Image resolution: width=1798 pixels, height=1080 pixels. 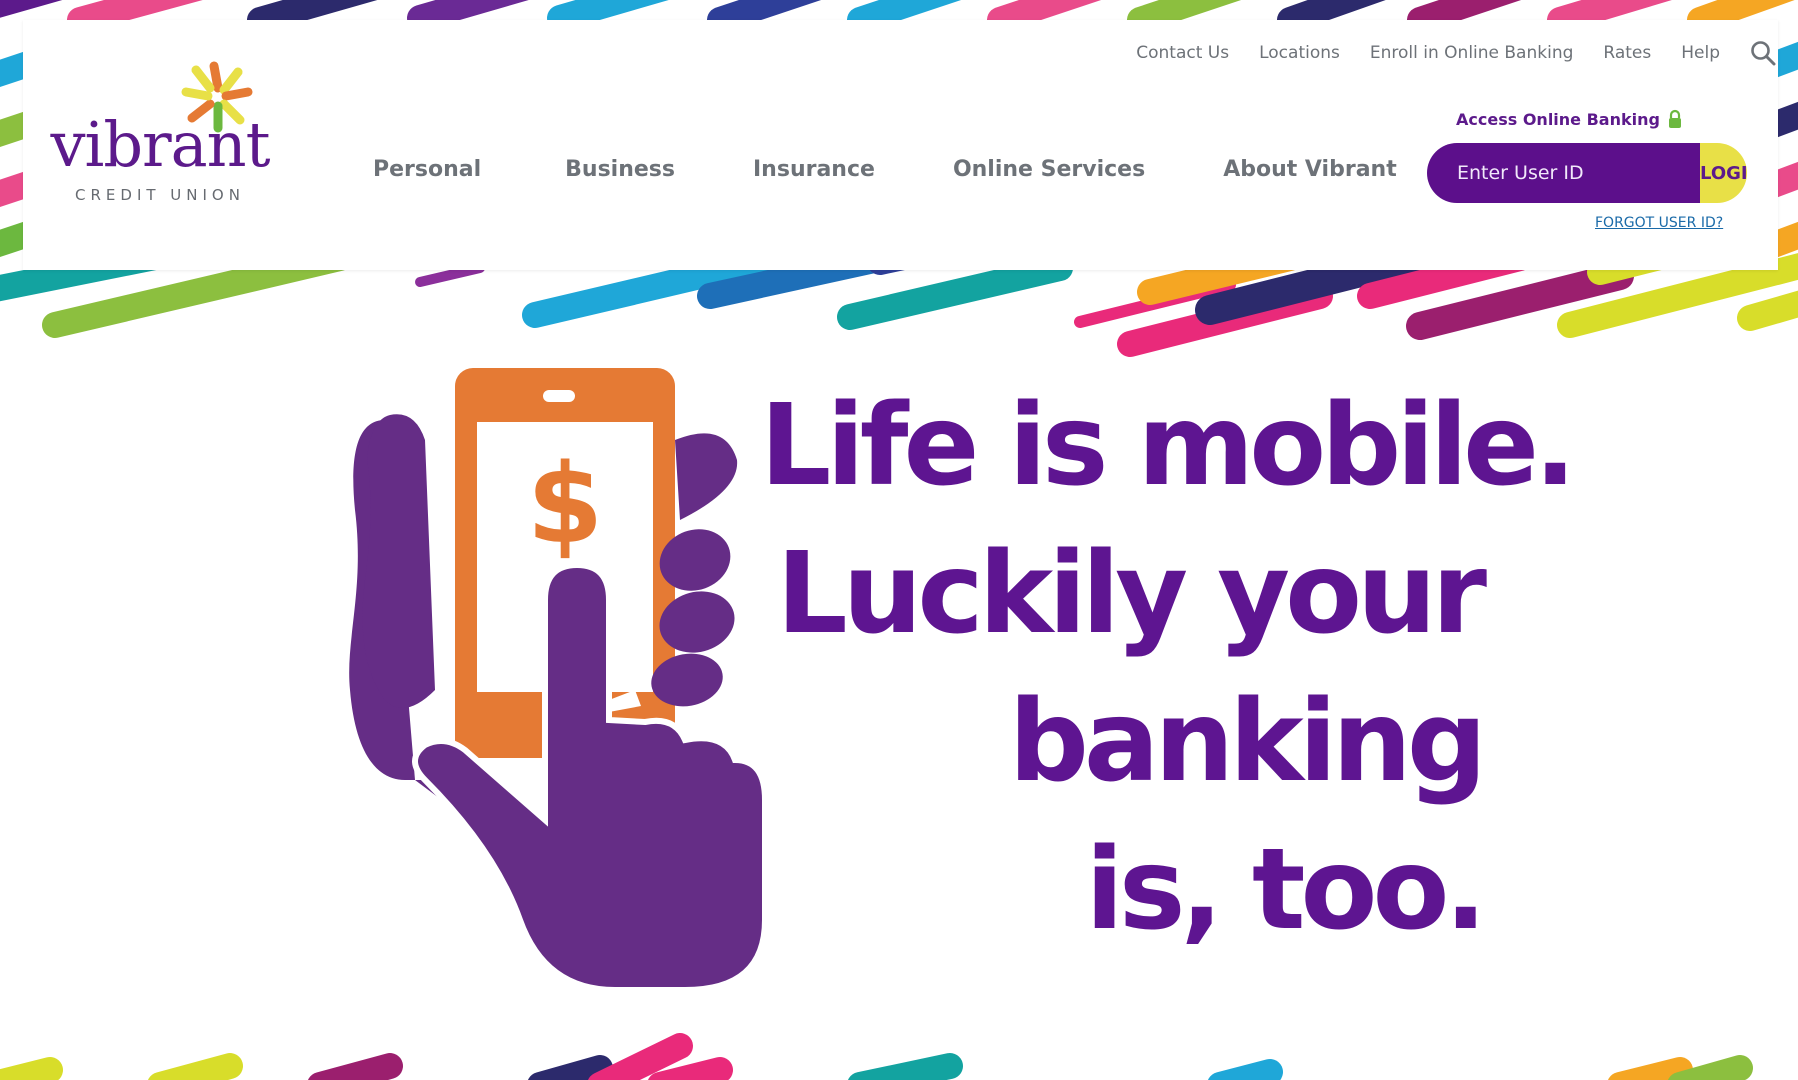 I want to click on utility-link-enroll: Enroll in Online Banking, so click(x=1472, y=53).